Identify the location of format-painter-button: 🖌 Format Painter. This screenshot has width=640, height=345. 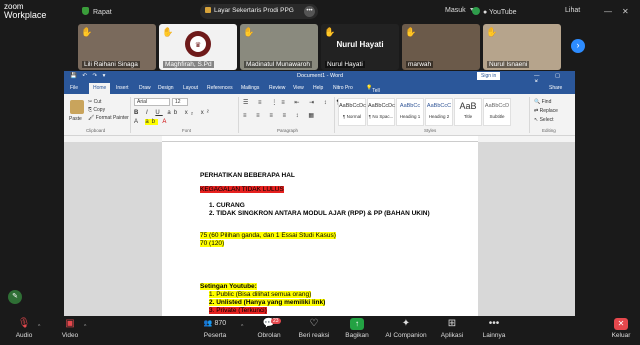
(108, 118).